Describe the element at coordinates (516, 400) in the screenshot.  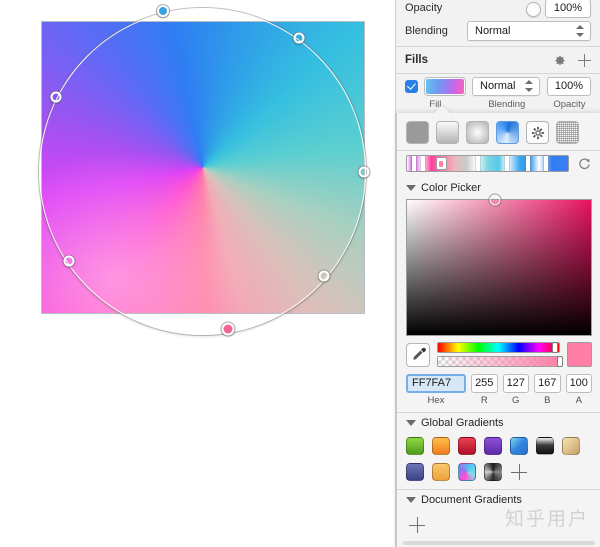
I see `green-caption: G` at that location.